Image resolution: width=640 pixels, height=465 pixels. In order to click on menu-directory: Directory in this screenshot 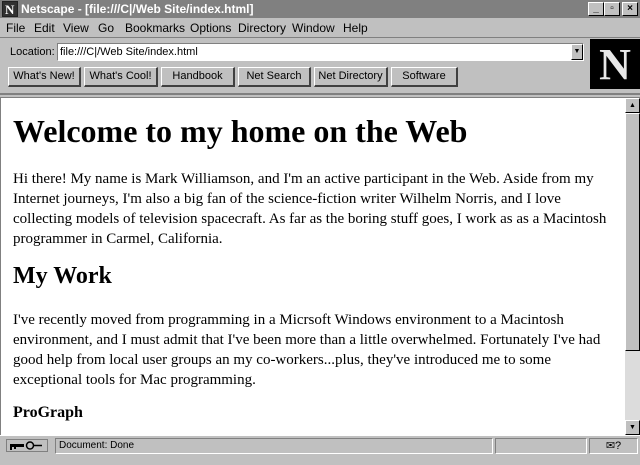, I will do `click(262, 28)`.